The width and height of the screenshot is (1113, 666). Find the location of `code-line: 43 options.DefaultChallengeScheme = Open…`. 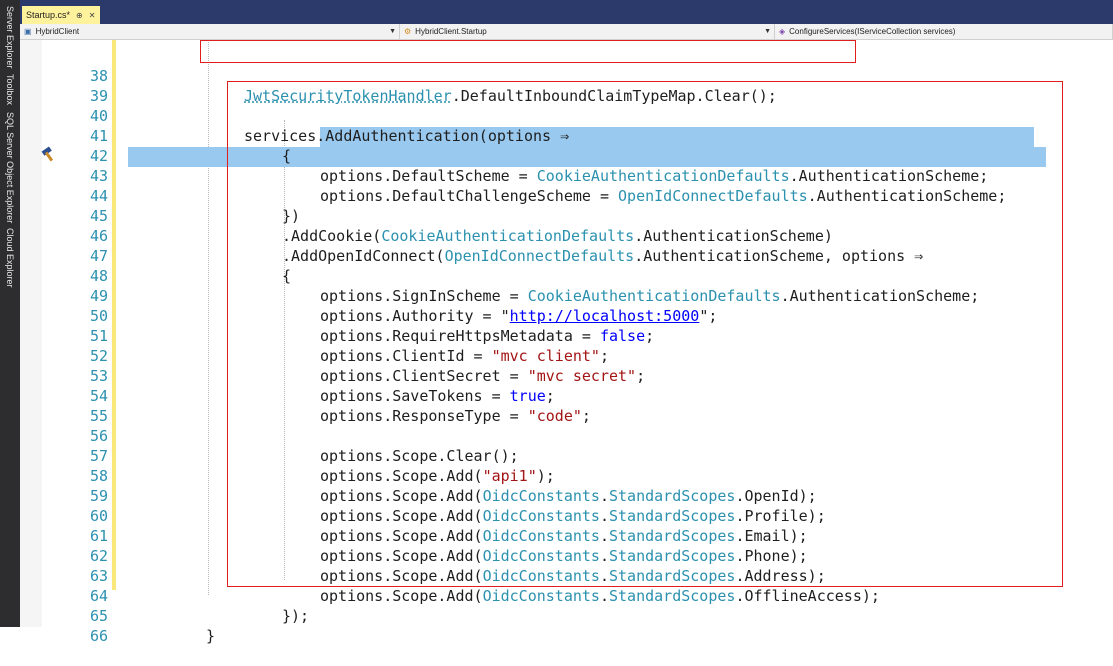

code-line: 43 options.DefaultChallengeScheme = Open… is located at coordinates (566, 175).